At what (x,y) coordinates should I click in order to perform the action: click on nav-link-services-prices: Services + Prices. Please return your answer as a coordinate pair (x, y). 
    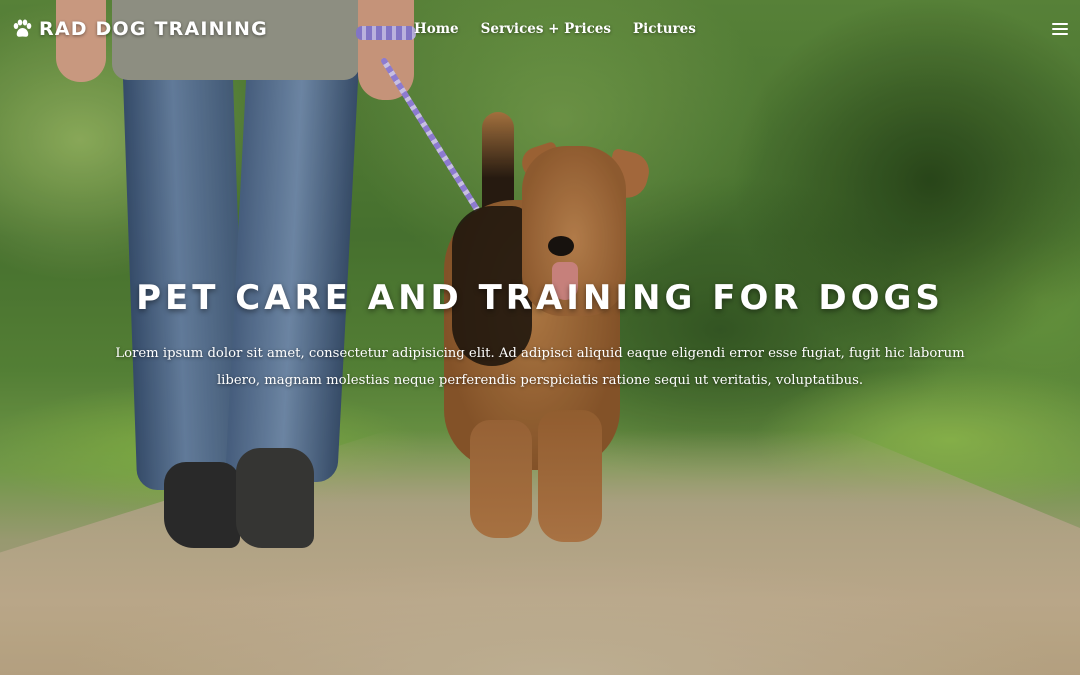
    Looking at the image, I should click on (546, 29).